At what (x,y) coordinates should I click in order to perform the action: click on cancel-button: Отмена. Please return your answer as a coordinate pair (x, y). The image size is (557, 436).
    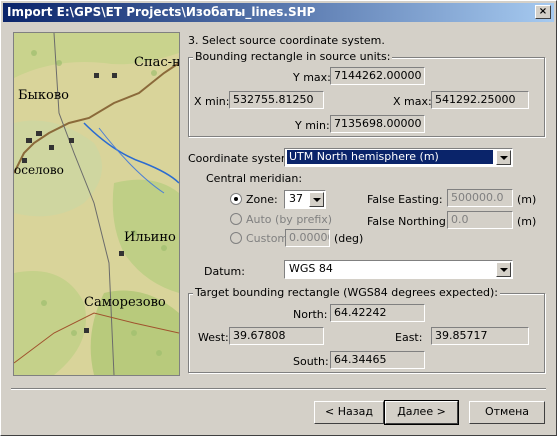
    Looking at the image, I should click on (507, 412).